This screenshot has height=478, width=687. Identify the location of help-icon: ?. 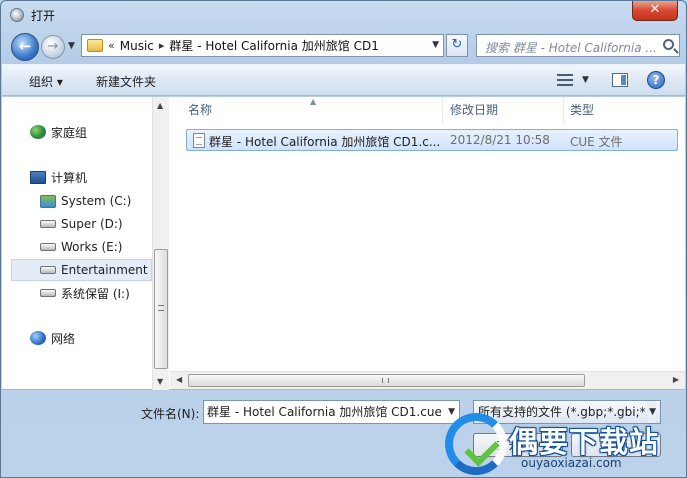
(656, 80).